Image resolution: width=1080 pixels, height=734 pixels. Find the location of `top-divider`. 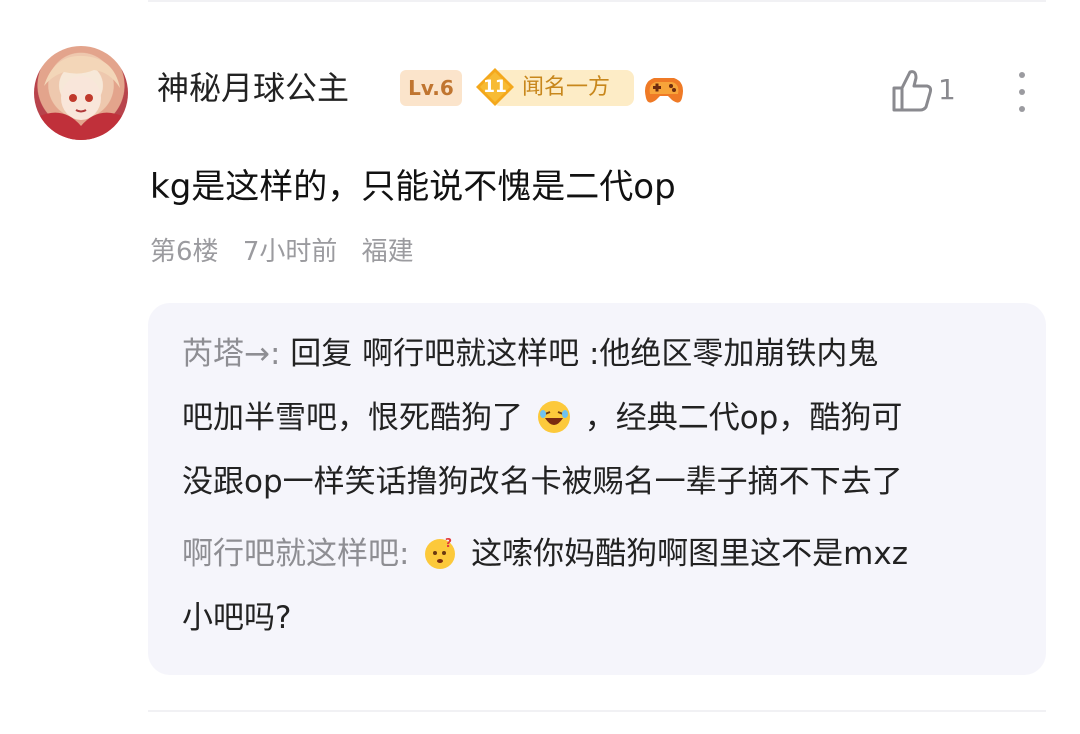

top-divider is located at coordinates (597, 1).